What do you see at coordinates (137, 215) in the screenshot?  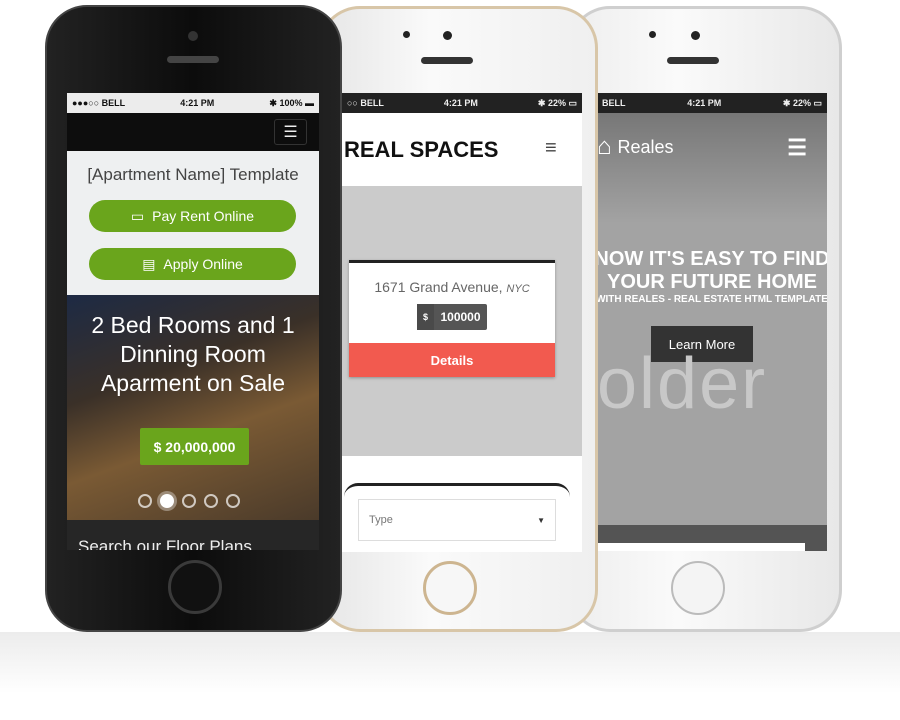 I see `credit-card-icon: ▭` at bounding box center [137, 215].